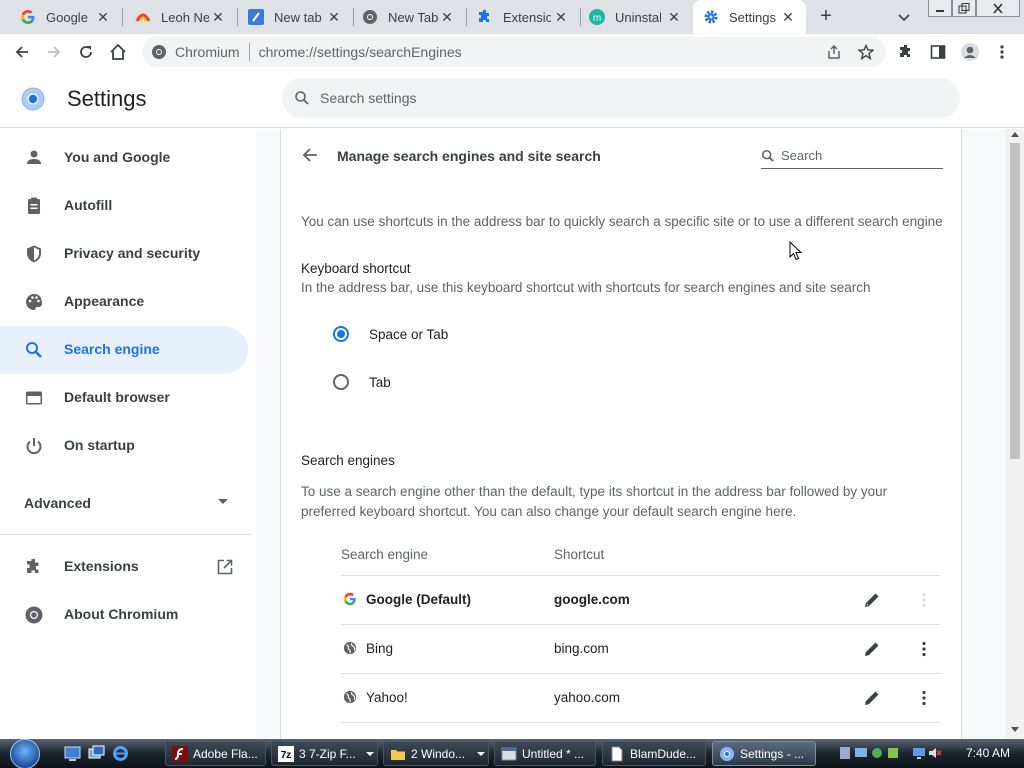 The image size is (1024, 768). What do you see at coordinates (86, 52) in the screenshot?
I see `reload-button` at bounding box center [86, 52].